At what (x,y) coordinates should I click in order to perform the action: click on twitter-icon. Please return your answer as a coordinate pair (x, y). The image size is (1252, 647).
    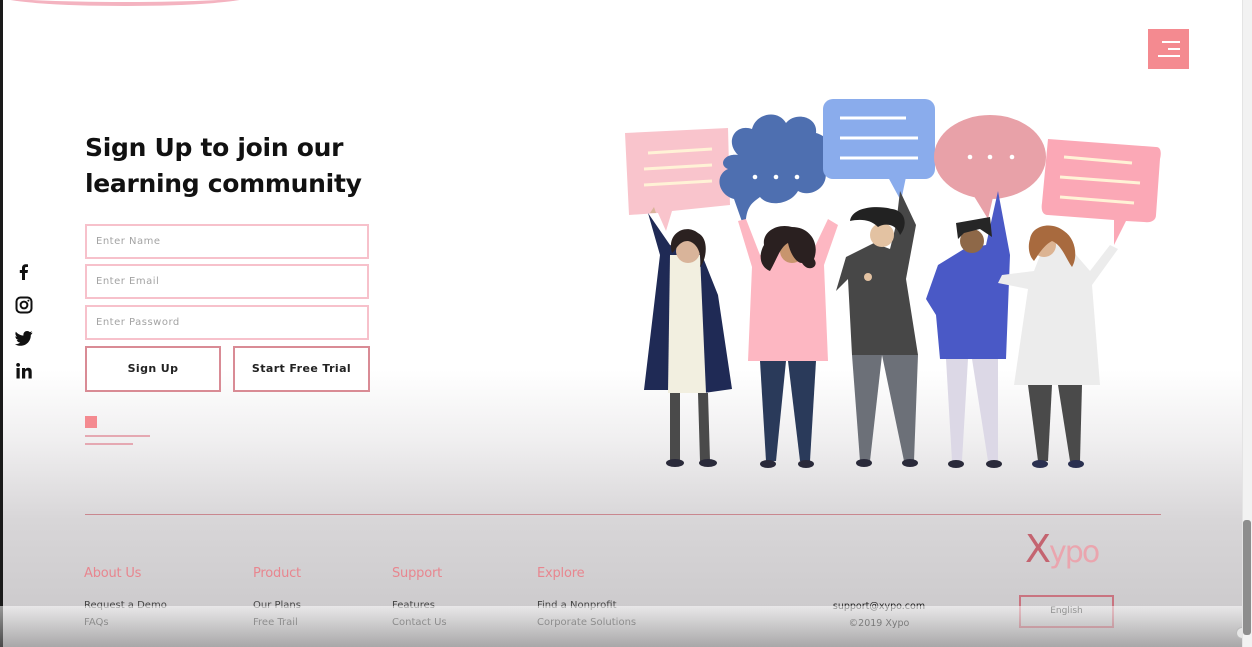
    Looking at the image, I should click on (24, 338).